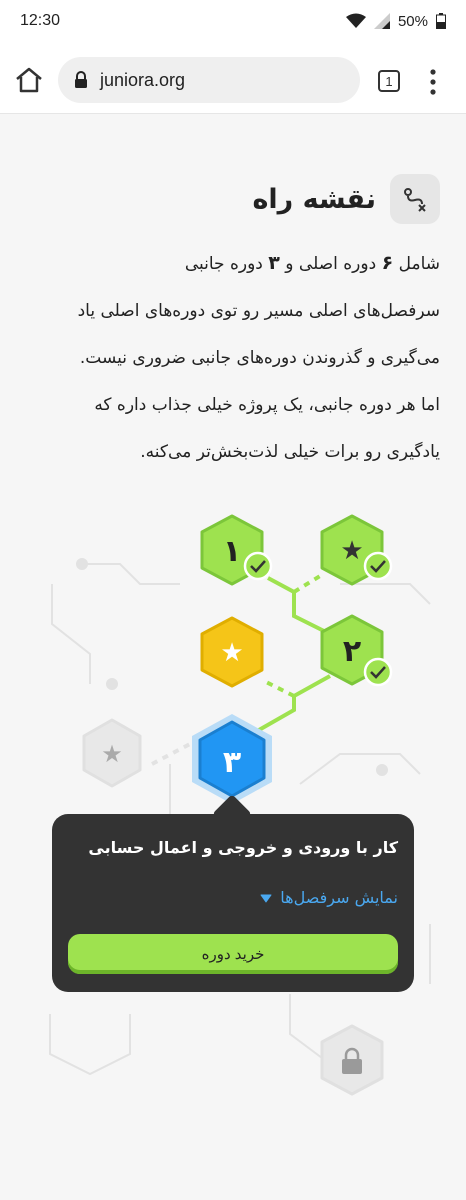 This screenshot has width=466, height=1200. Describe the element at coordinates (389, 81) in the screenshot. I see `tab-switcher-button: 1` at that location.